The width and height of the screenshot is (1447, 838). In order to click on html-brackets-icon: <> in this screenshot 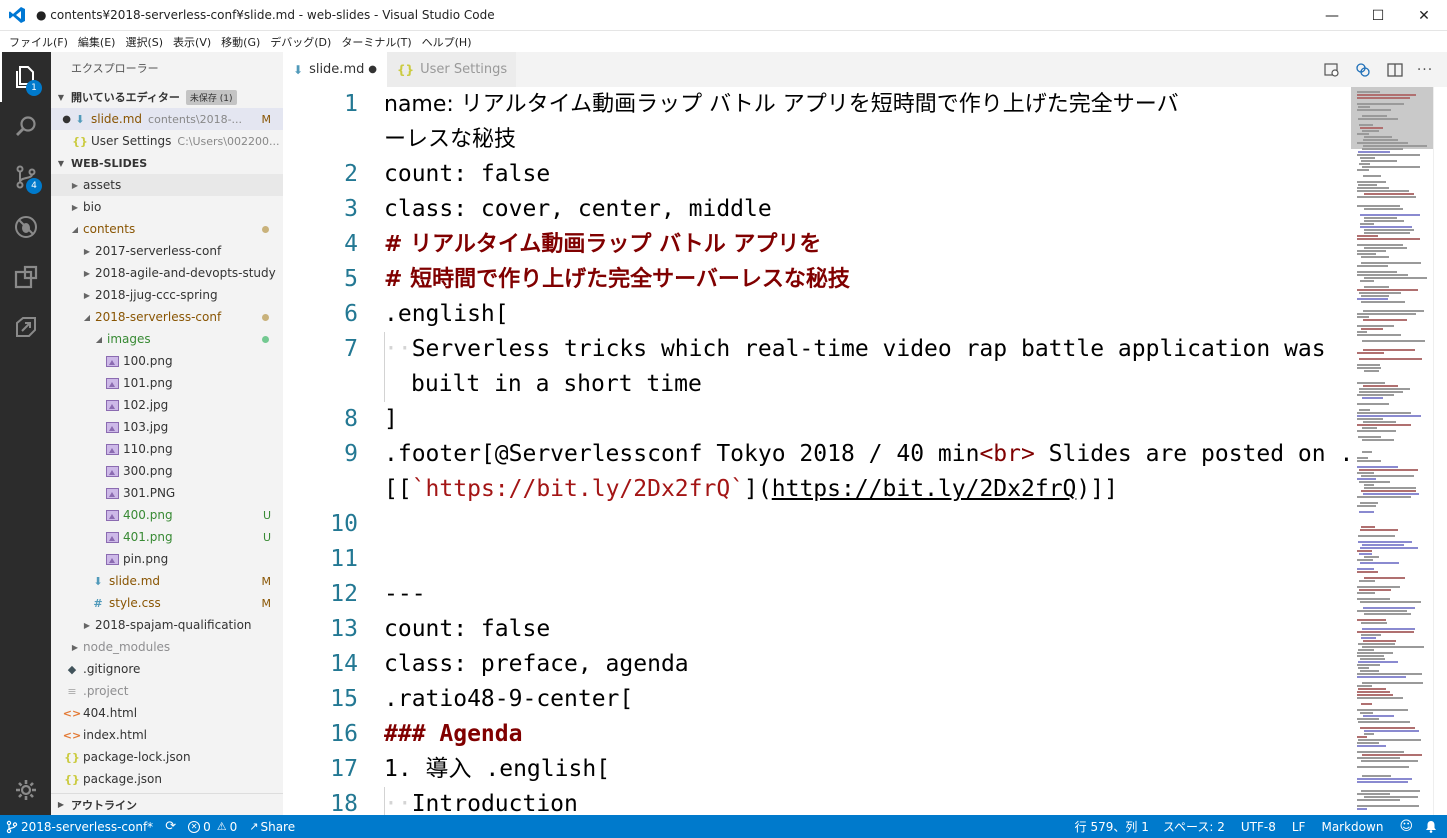, I will do `click(72, 713)`.